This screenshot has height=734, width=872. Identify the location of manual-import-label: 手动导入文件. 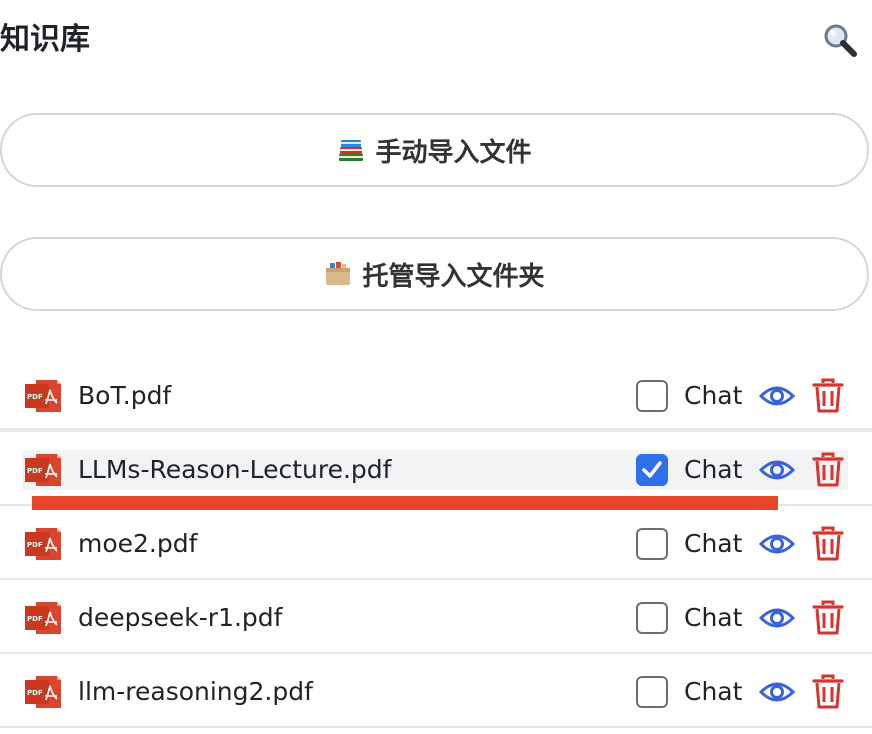
(453, 152).